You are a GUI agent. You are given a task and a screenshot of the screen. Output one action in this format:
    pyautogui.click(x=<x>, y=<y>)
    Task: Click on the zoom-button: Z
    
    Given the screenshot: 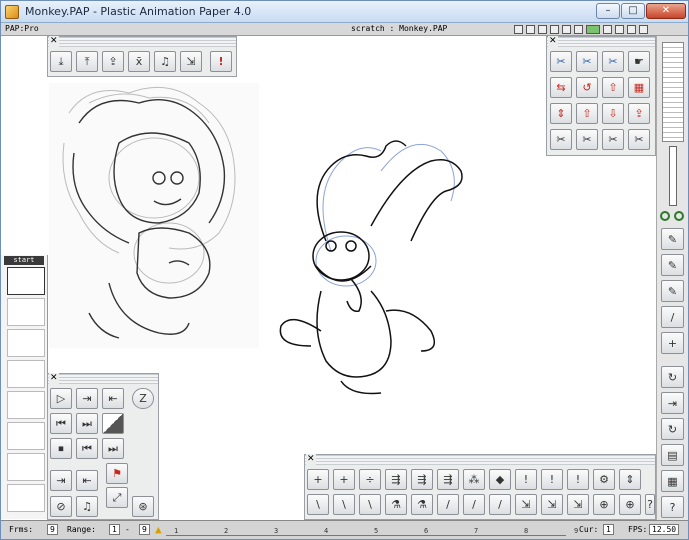 What is the action you would take?
    pyautogui.click(x=143, y=398)
    